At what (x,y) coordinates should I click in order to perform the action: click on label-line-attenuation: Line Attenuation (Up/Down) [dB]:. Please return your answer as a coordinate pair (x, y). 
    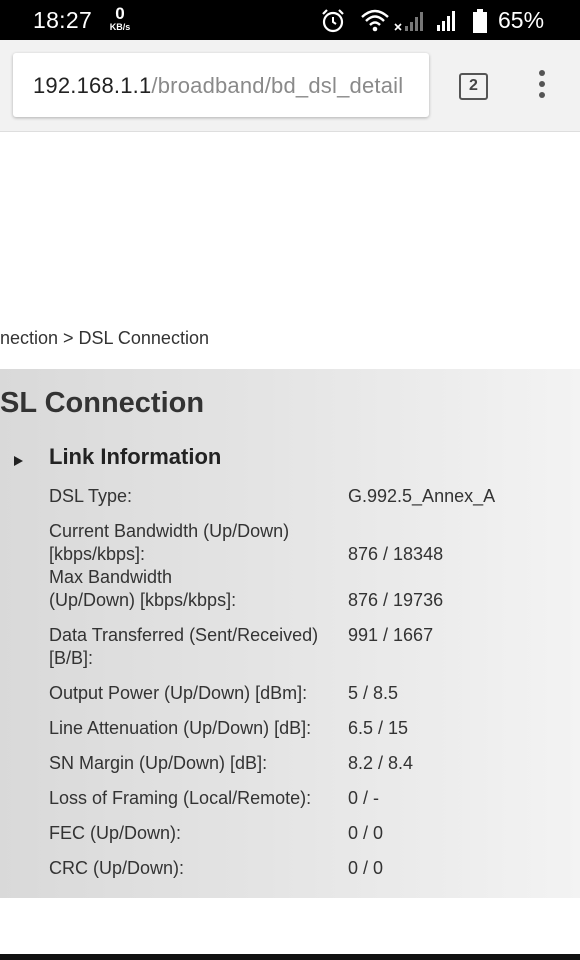
    Looking at the image, I should click on (180, 728).